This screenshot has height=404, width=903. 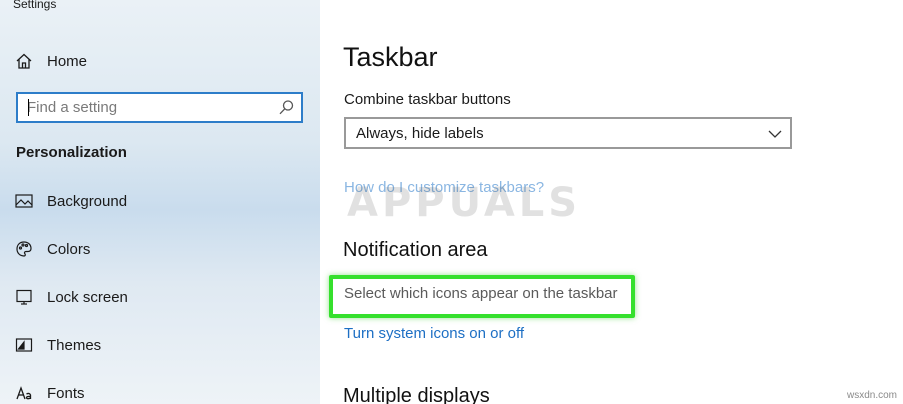 What do you see at coordinates (416, 394) in the screenshot?
I see `multiple-displays-heading: Multiple displays` at bounding box center [416, 394].